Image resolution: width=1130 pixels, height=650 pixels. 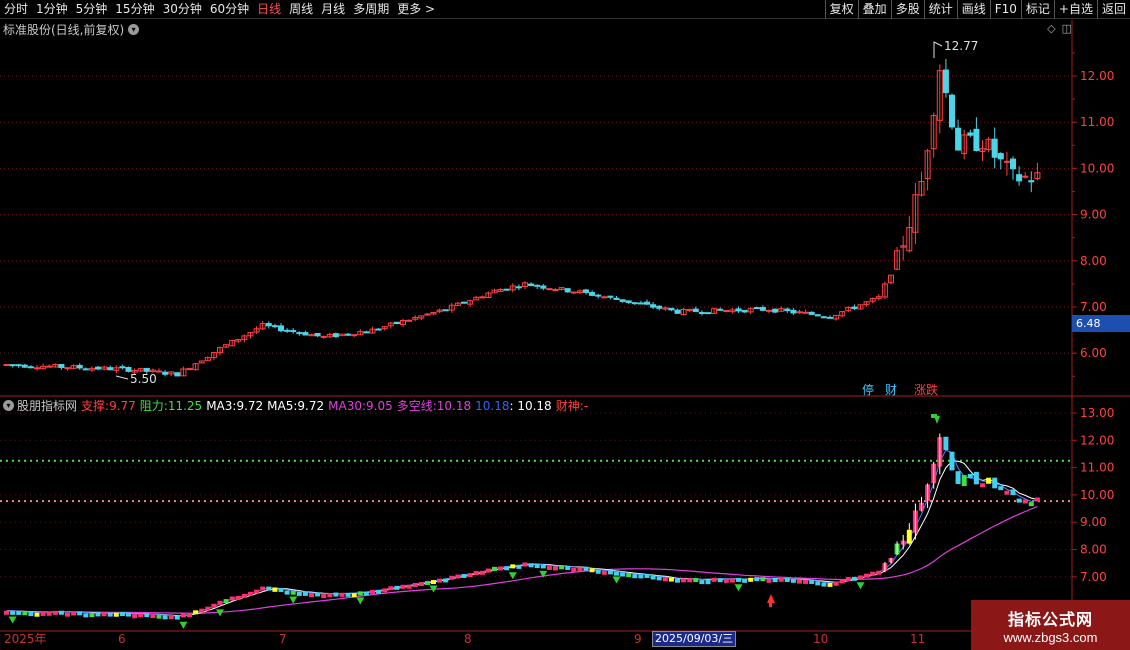 What do you see at coordinates (926, 389) in the screenshot?
I see `badge-limit: 涨跌` at bounding box center [926, 389].